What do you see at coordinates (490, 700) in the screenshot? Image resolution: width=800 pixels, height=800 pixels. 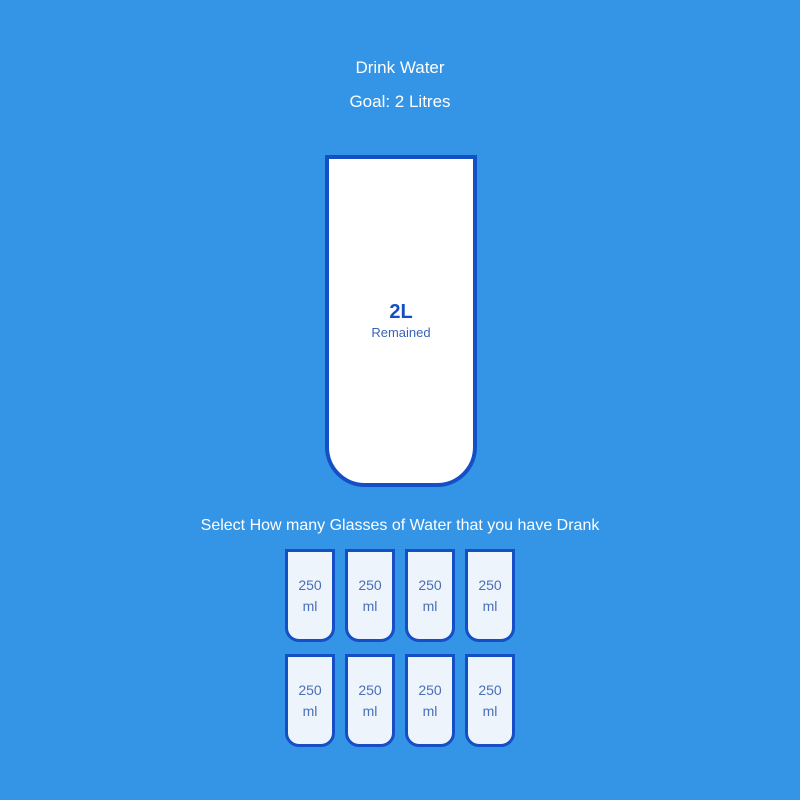 I see `small-cup-8: 250 ml` at bounding box center [490, 700].